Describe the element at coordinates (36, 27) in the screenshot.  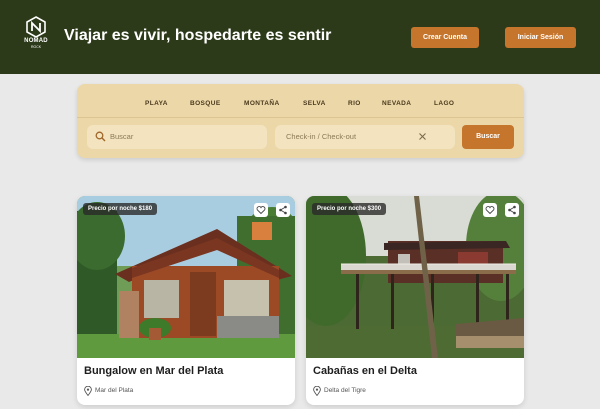
I see `logo-icon` at that location.